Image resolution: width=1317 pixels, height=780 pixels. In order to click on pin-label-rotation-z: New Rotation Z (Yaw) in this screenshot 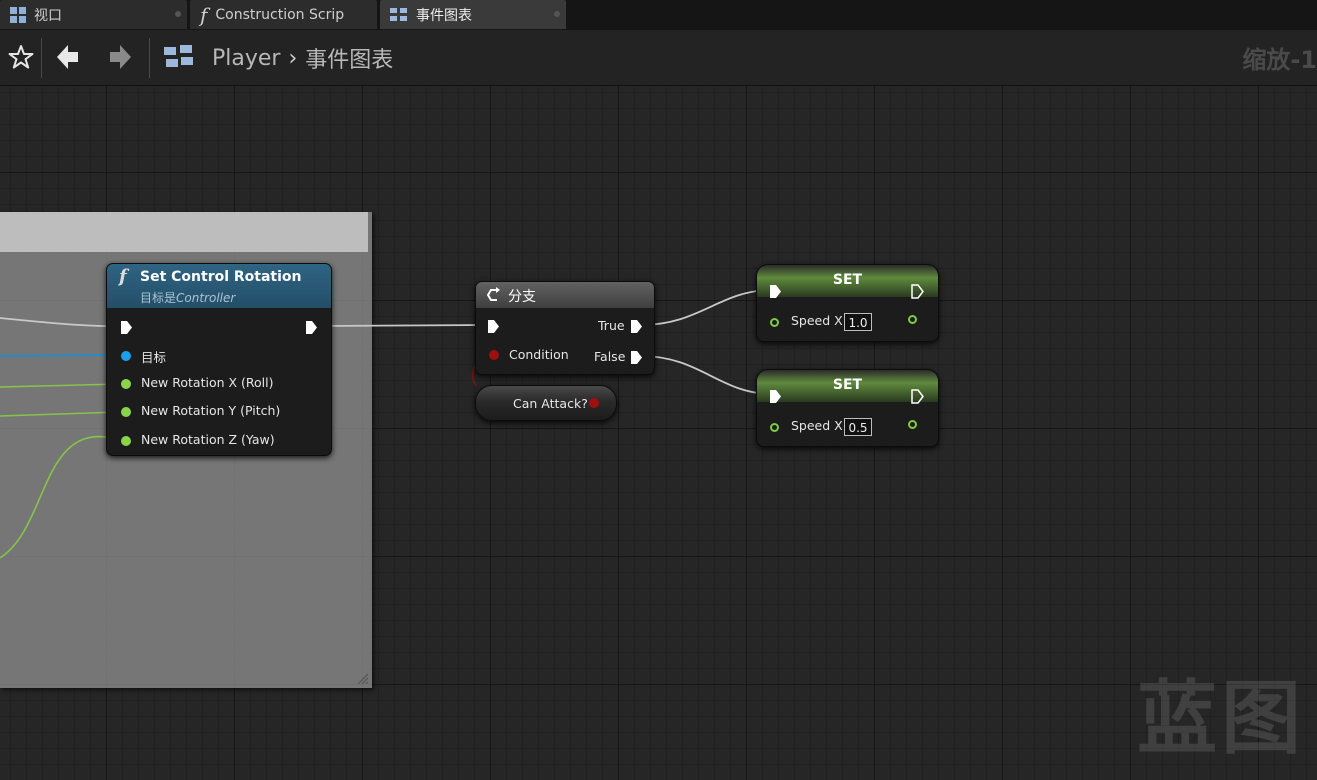, I will do `click(208, 439)`.